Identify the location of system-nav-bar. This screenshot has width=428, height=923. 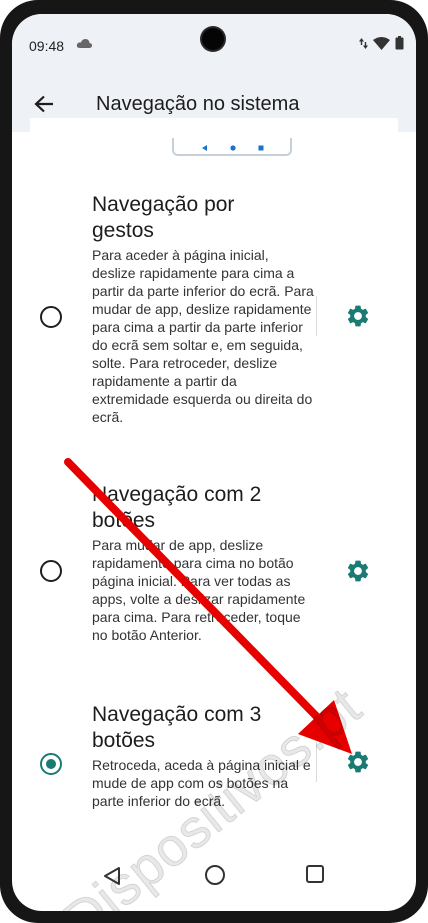
(214, 881).